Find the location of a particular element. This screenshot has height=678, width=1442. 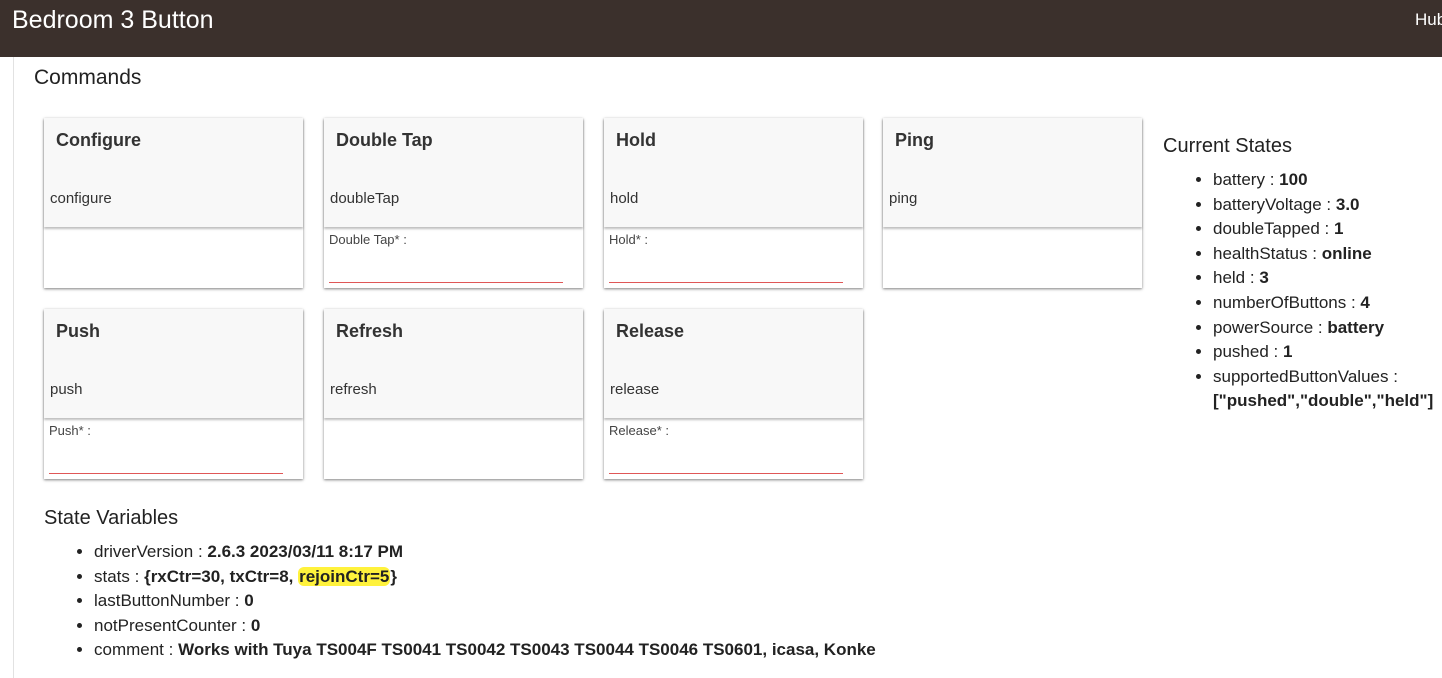

command-card-header: Refresh refresh is located at coordinates (453, 363).